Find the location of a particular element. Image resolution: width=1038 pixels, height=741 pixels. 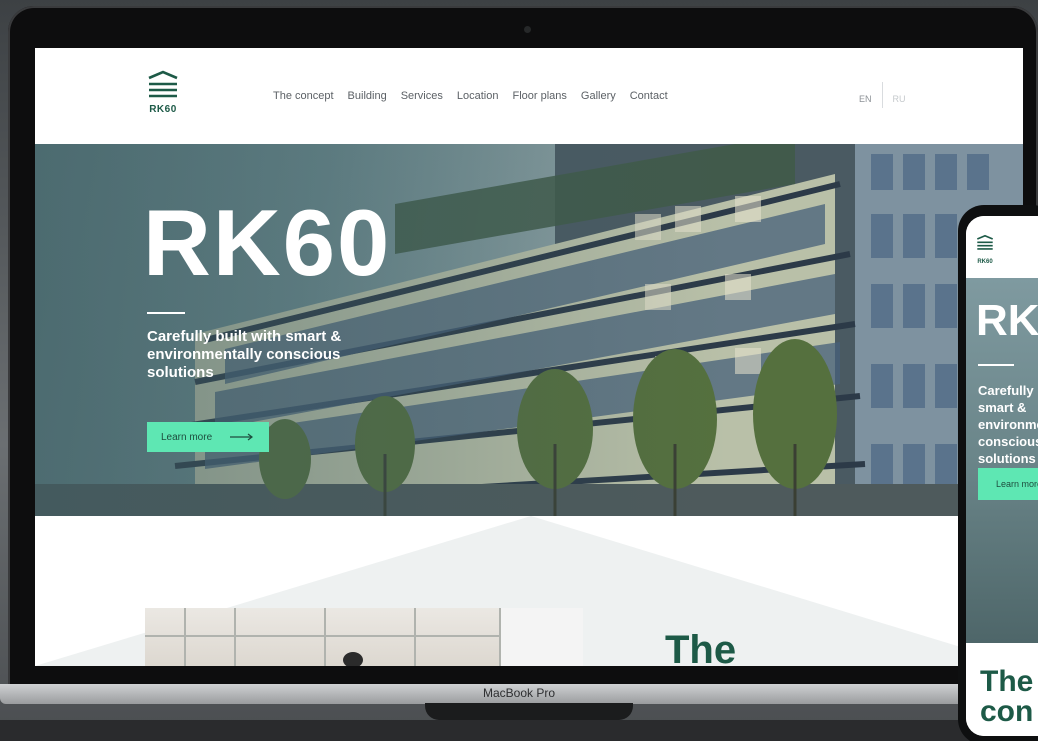

nav-item-contact: Contact is located at coordinates (649, 96).